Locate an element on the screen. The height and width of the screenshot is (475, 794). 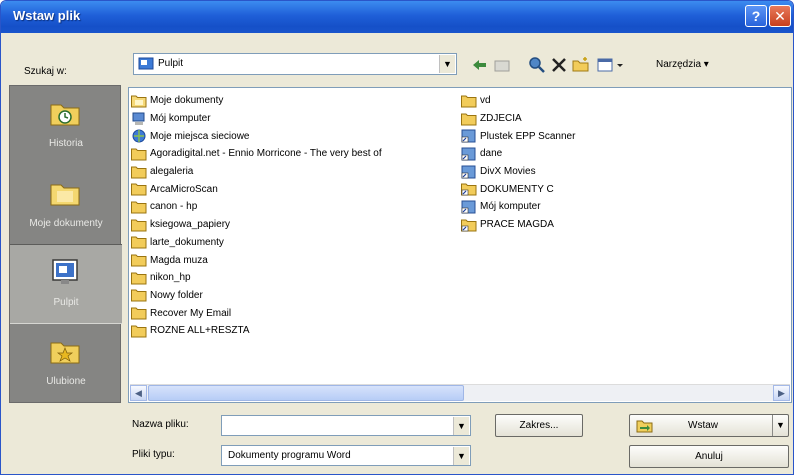
file-list-item: DOKUMENTY C is located at coordinates (518, 189).